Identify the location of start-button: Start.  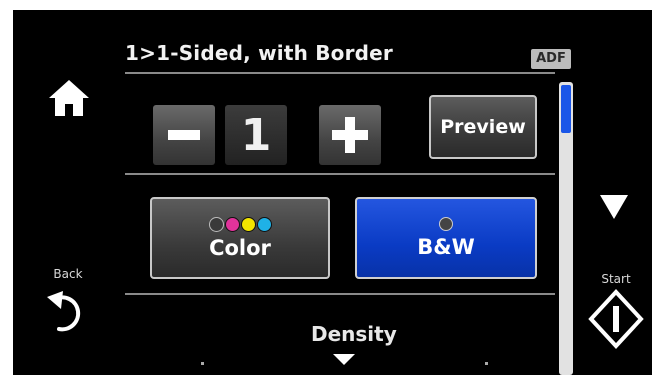
(616, 322).